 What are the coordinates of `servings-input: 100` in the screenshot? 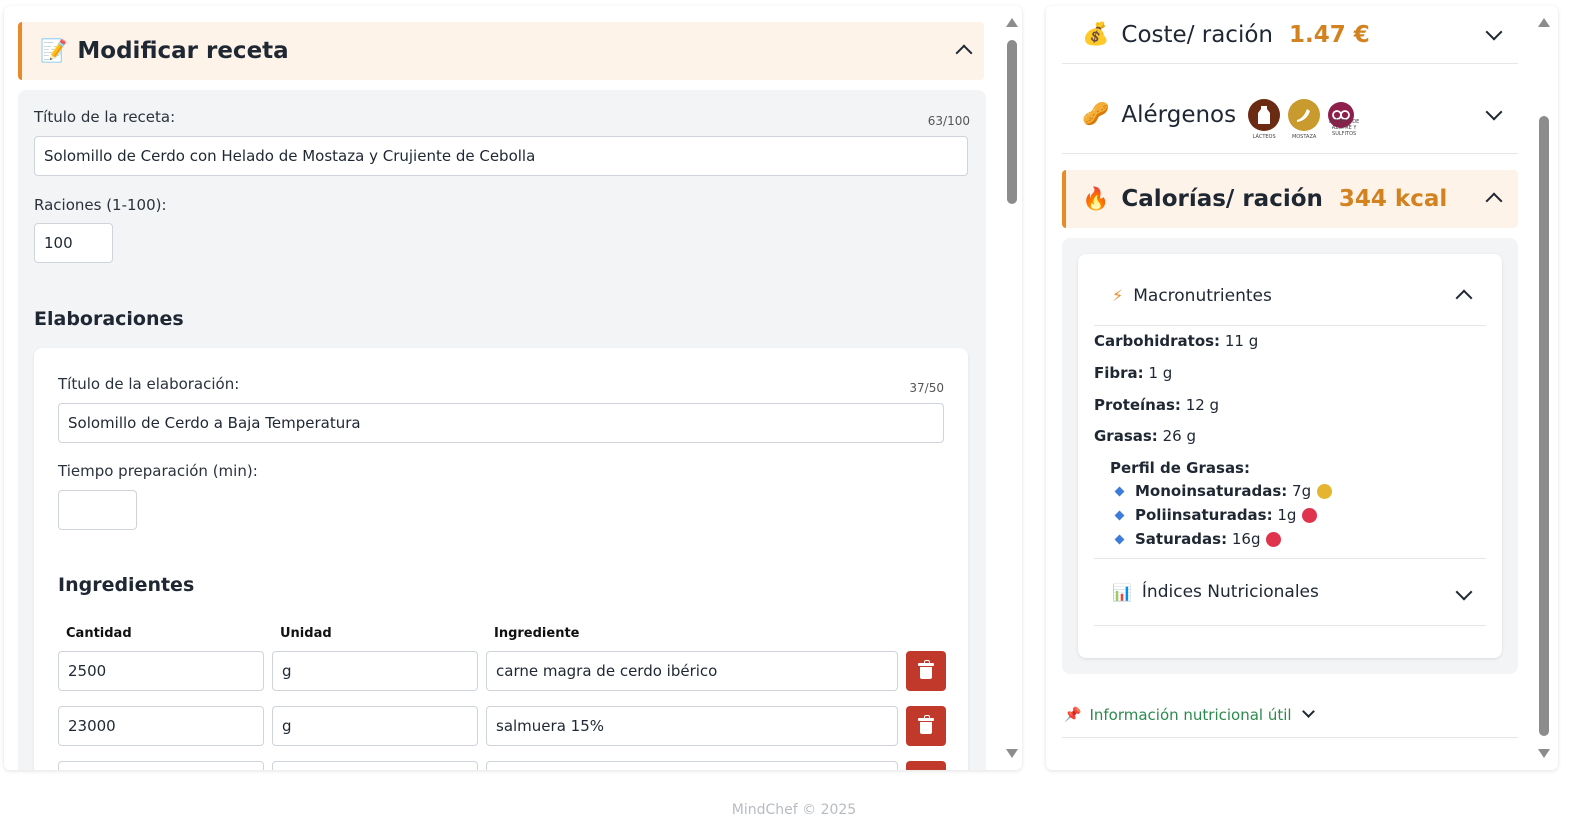 It's located at (73, 243).